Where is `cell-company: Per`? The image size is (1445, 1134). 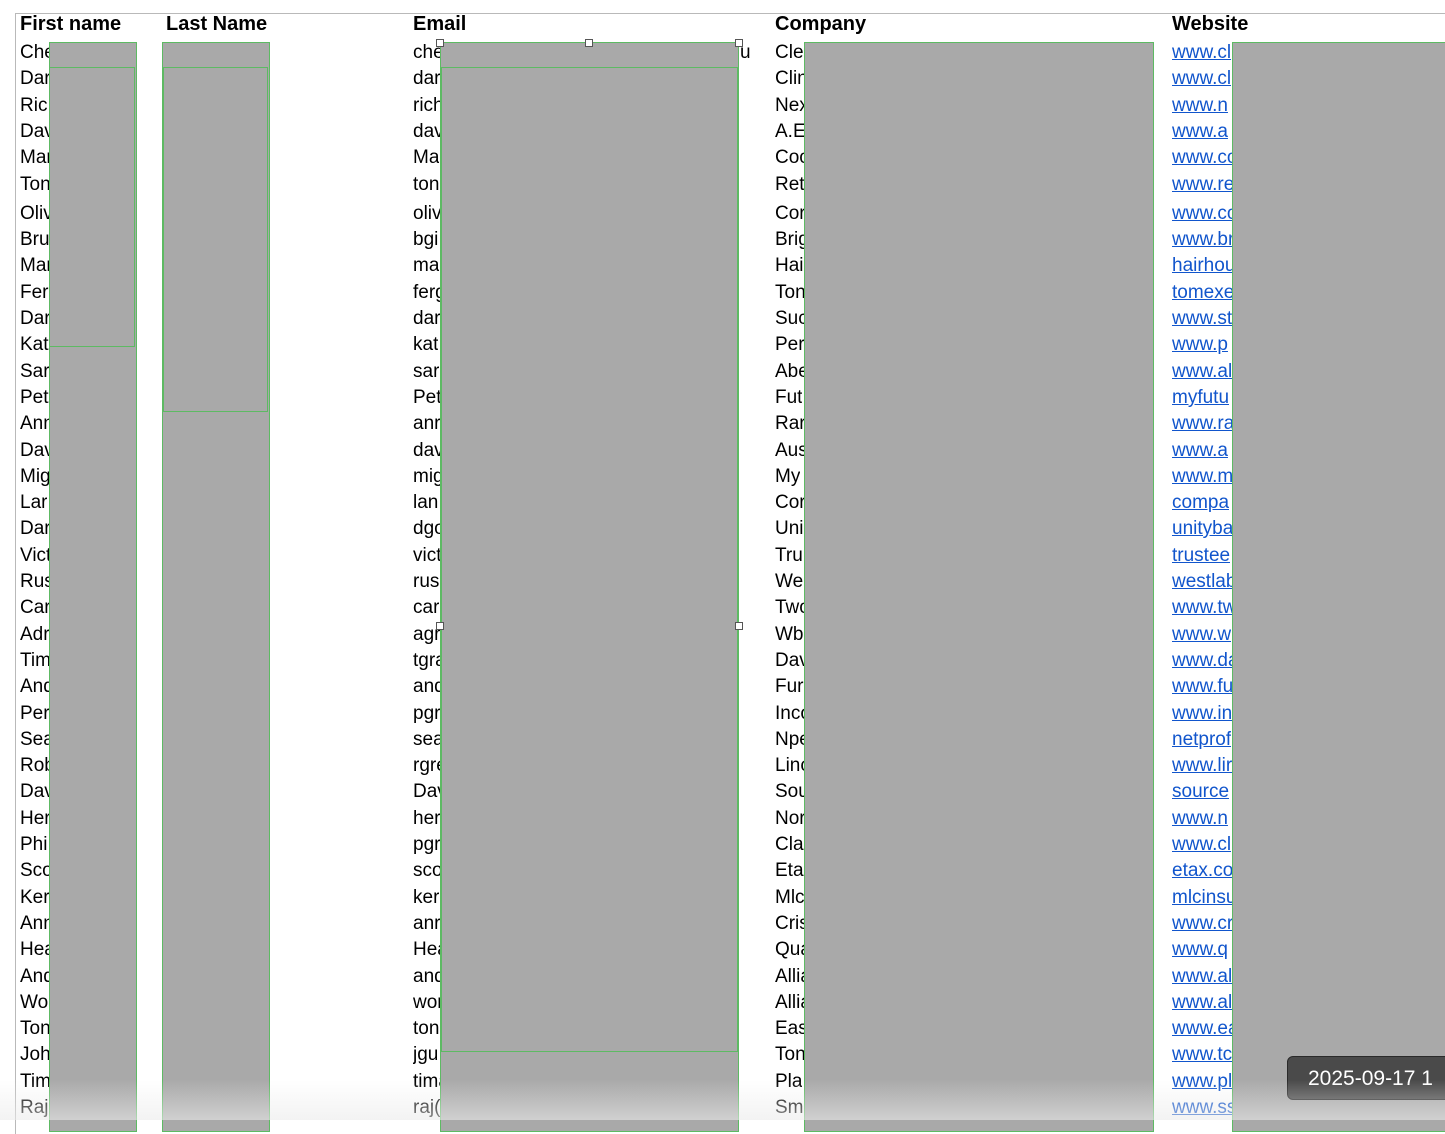
cell-company: Per is located at coordinates (790, 347).